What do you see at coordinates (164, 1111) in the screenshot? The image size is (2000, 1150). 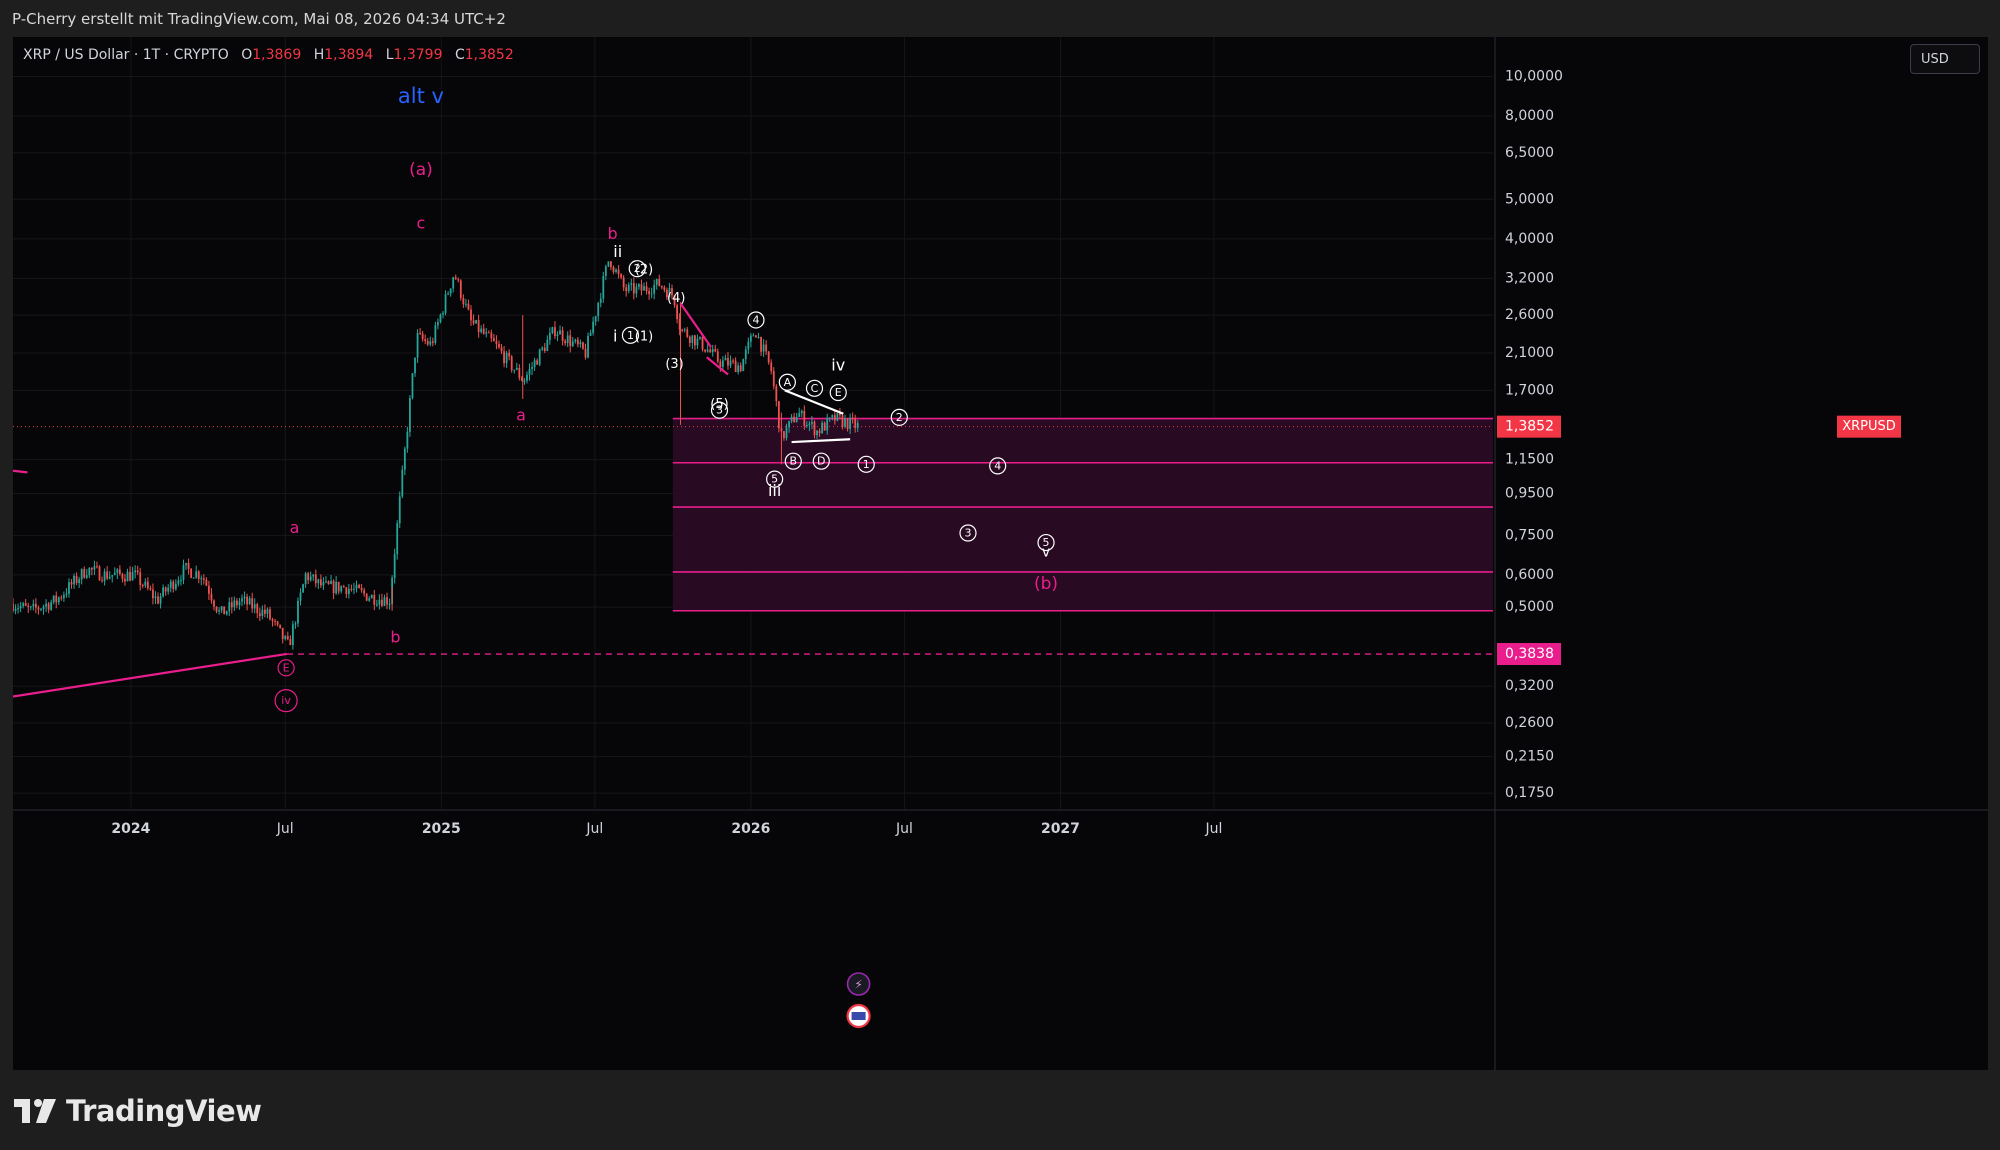 I see `tradingview-wordmark: TradingView` at bounding box center [164, 1111].